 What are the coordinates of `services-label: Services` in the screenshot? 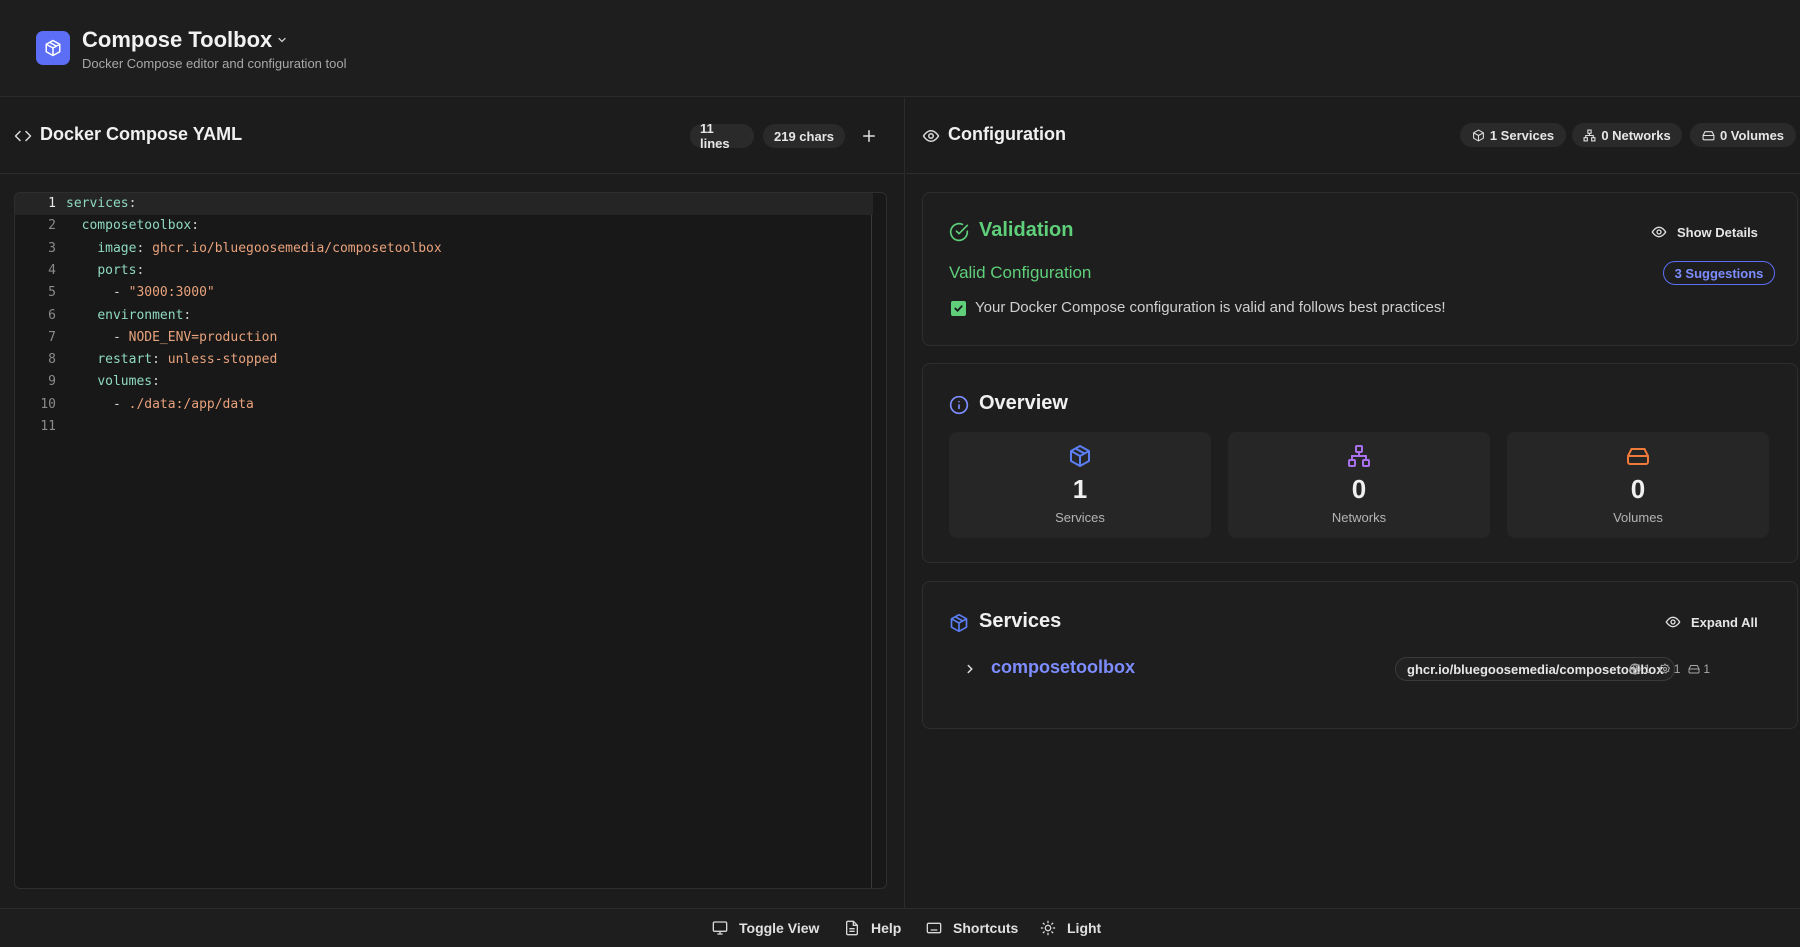 It's located at (1080, 517).